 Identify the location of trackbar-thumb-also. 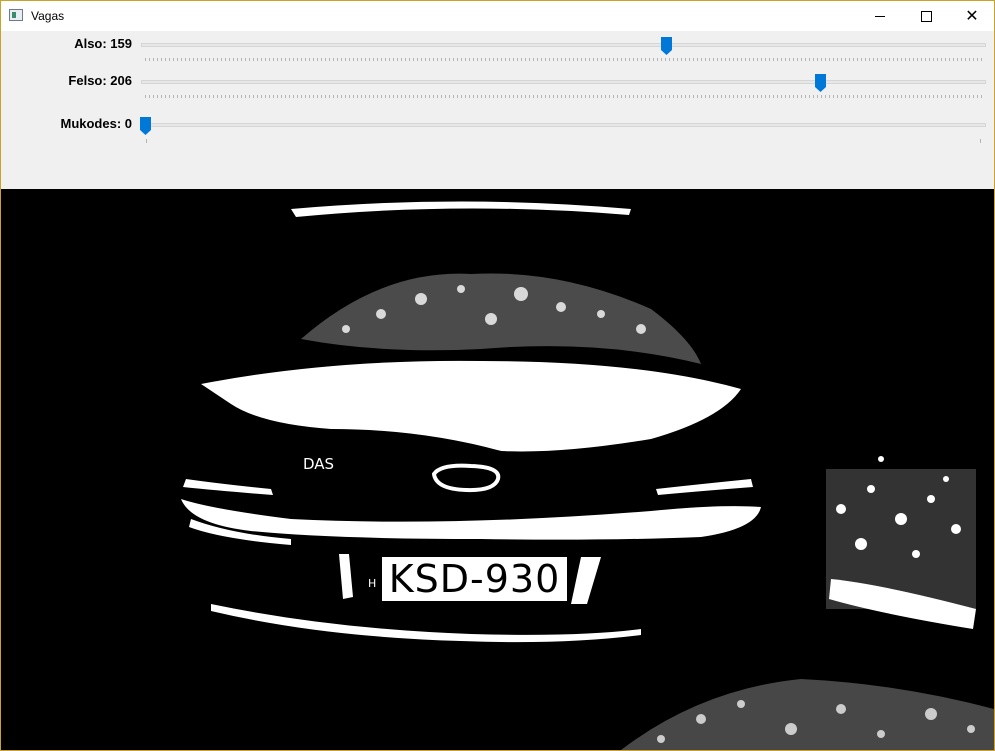
(666, 46).